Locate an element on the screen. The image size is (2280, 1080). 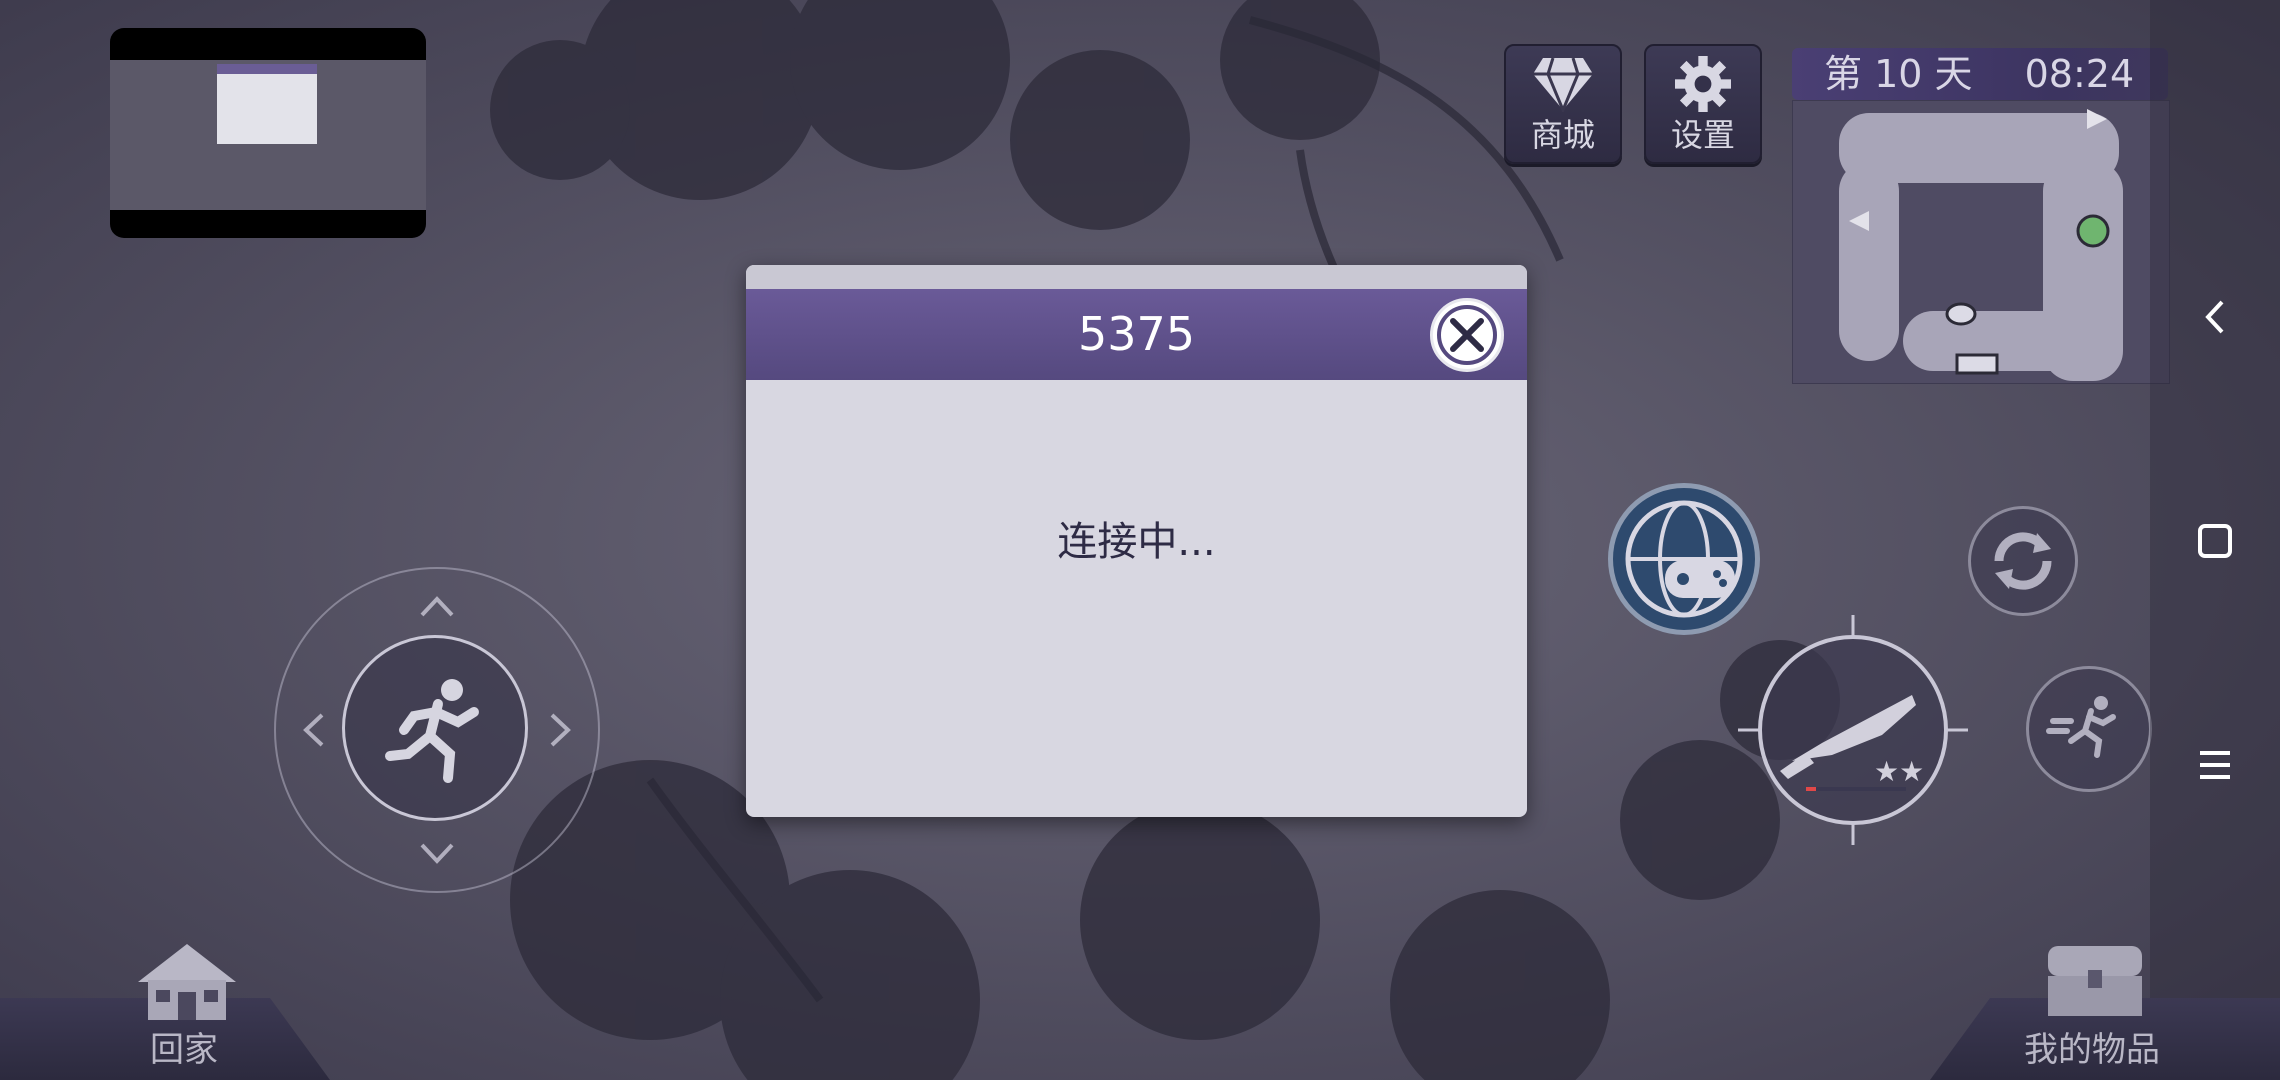
inventory-button: 我的物品 is located at coordinates (2100, 1008).